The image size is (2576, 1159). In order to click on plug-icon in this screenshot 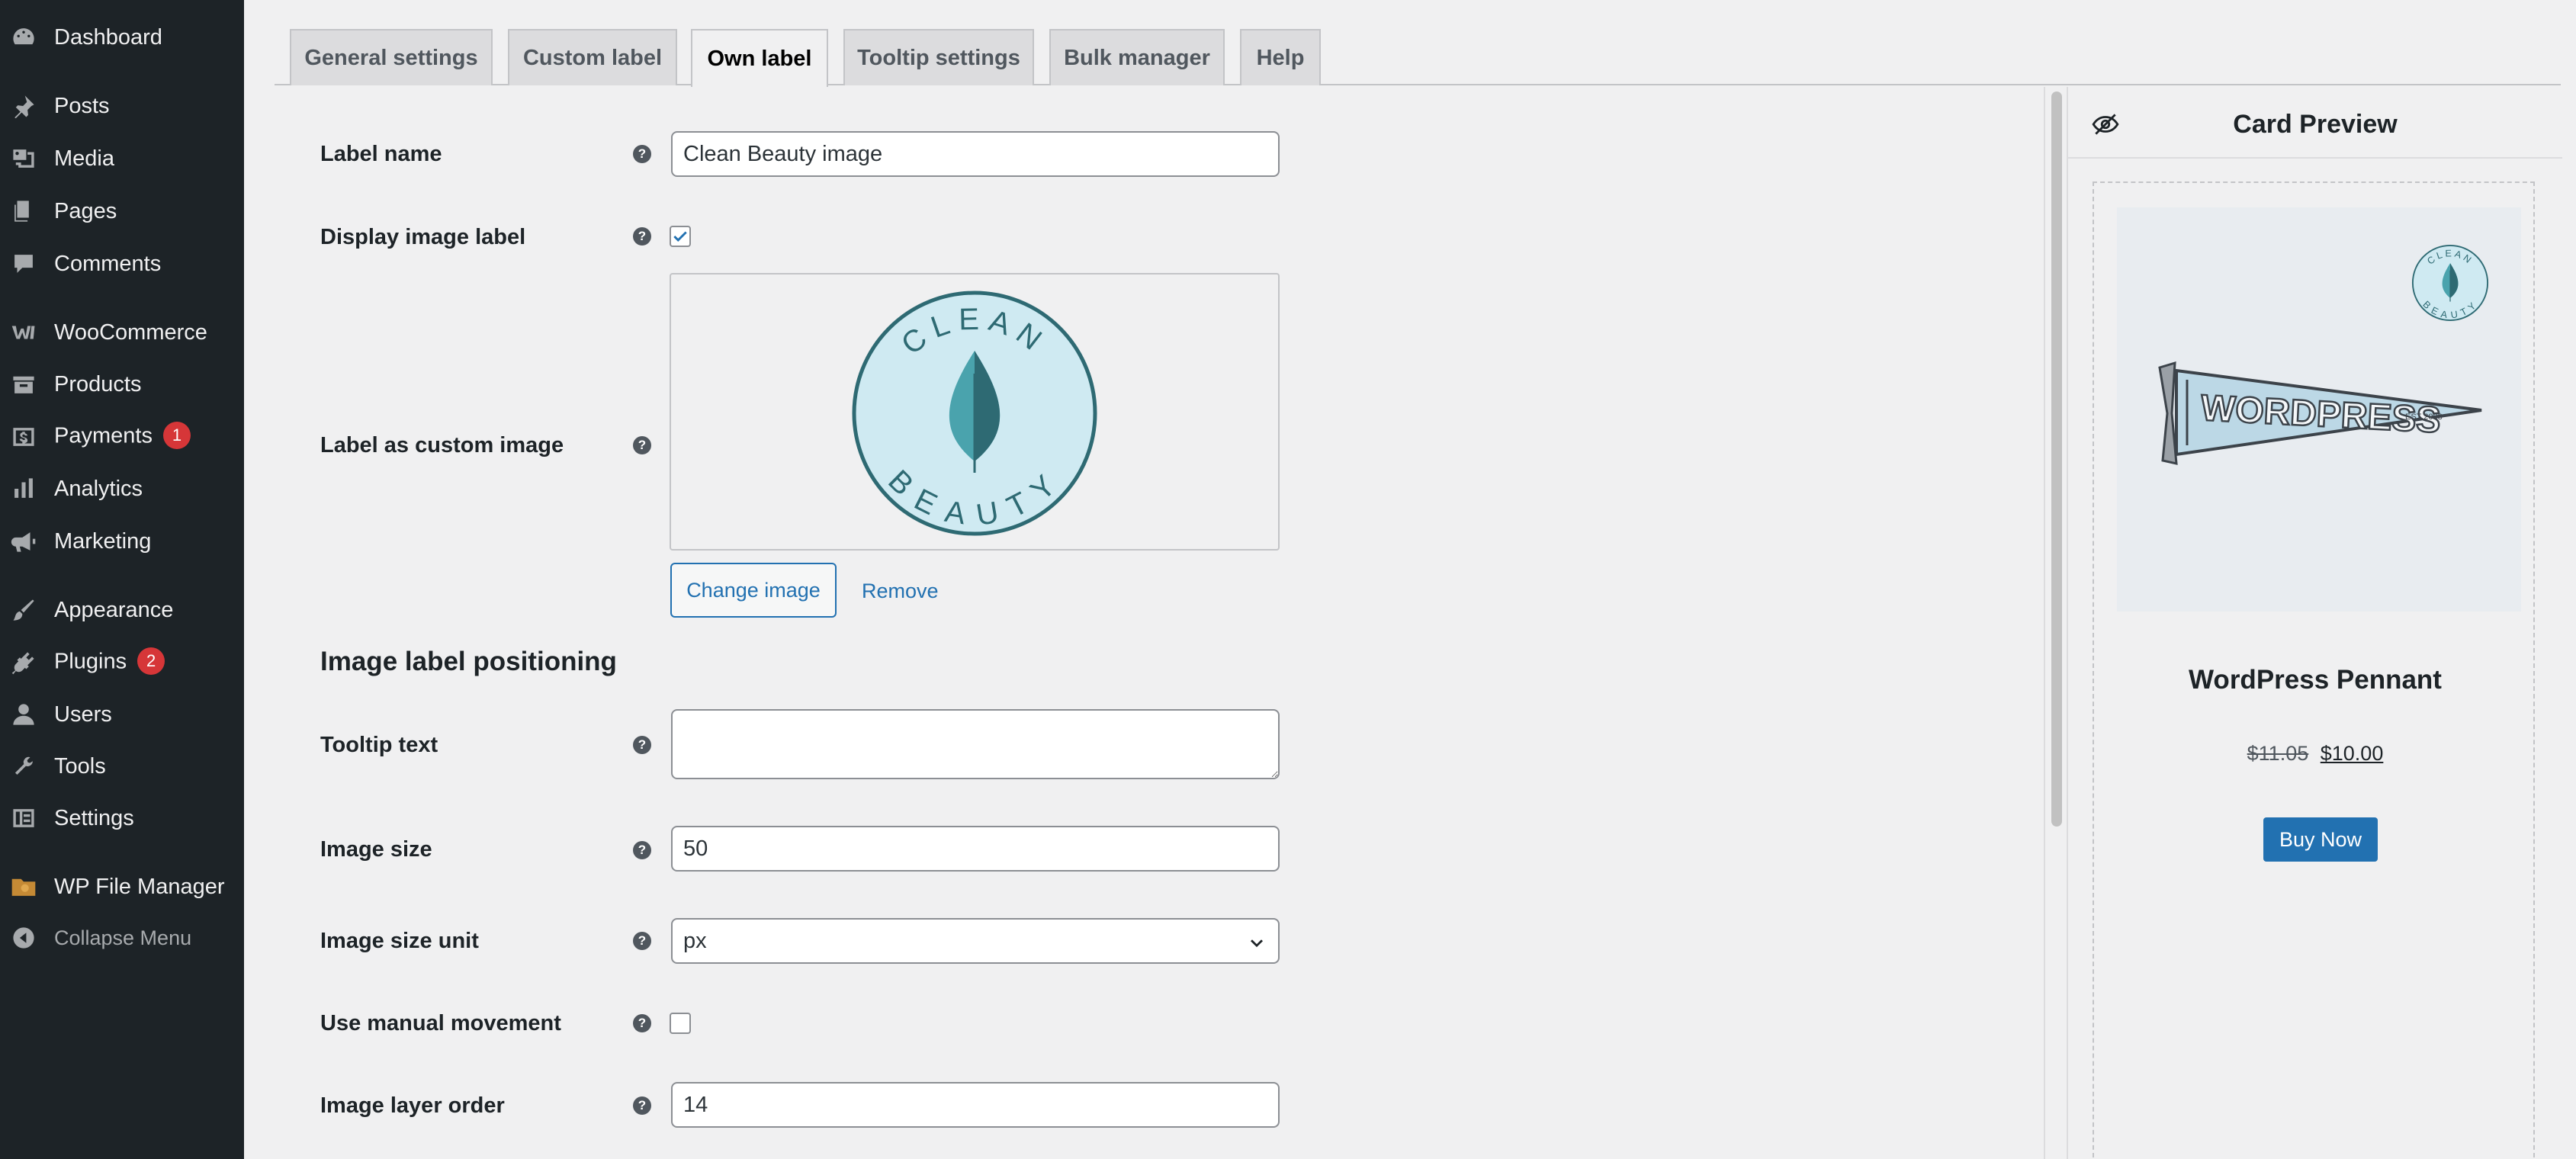, I will do `click(24, 663)`.